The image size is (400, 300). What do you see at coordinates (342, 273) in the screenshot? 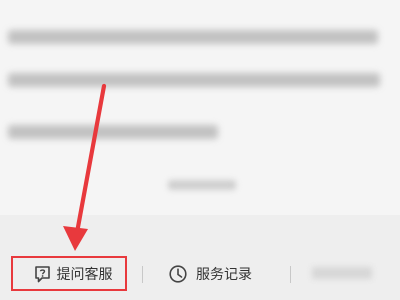
I see `blurred-bottom-action` at bounding box center [342, 273].